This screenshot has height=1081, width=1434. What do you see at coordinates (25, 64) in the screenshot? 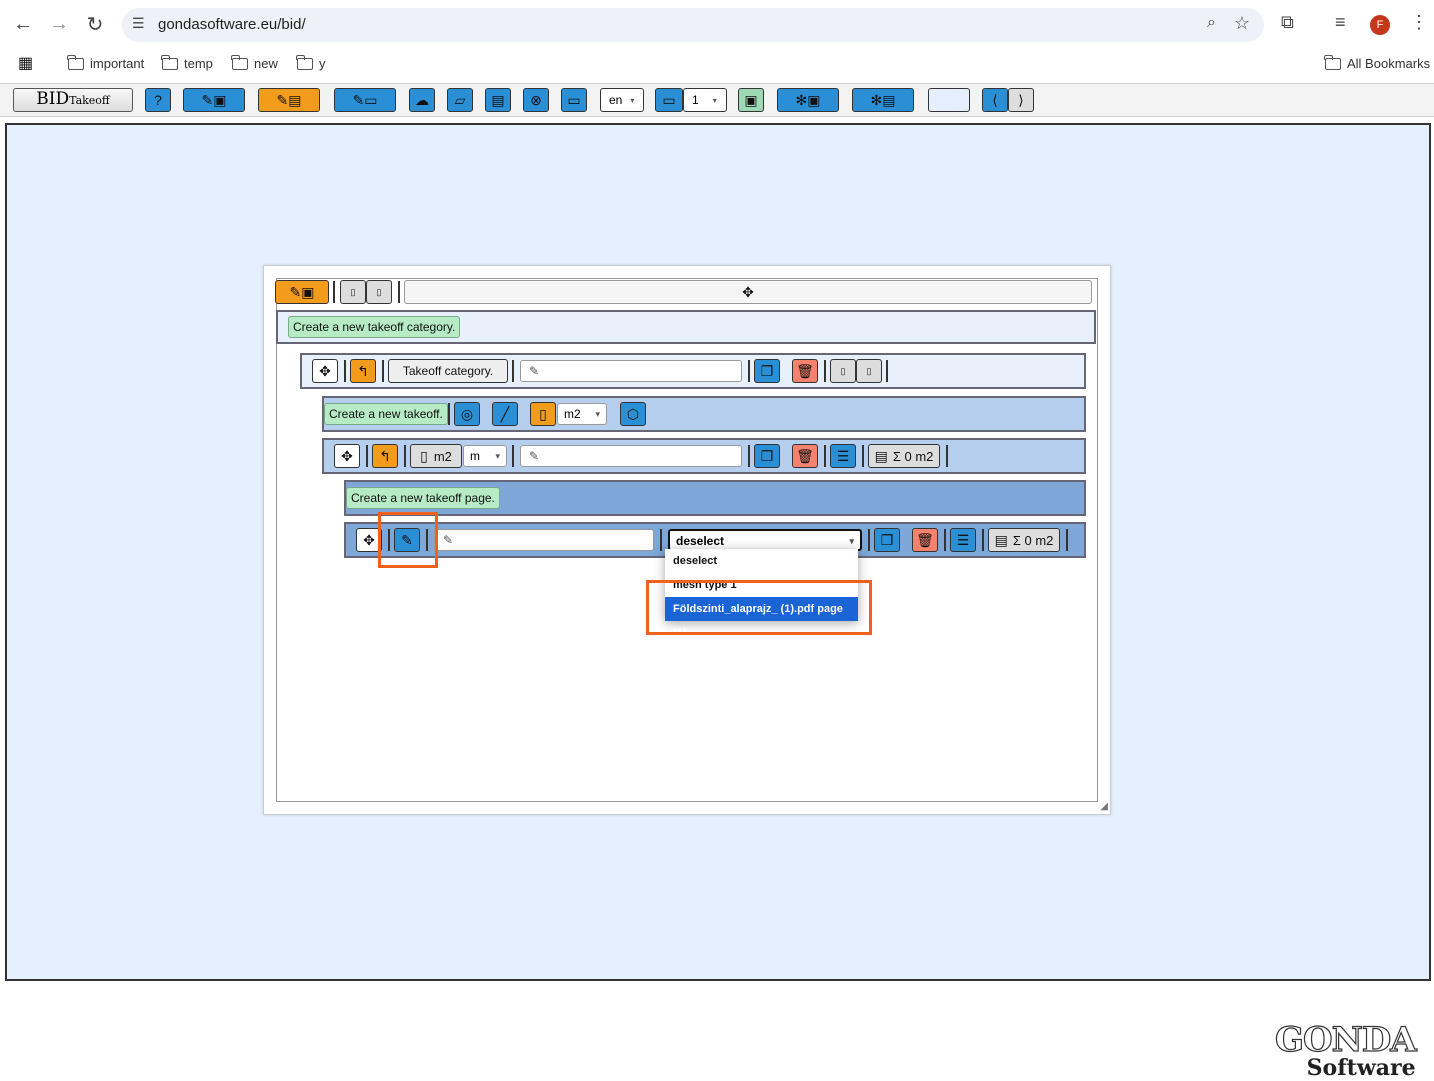
I see `apps-grid-icon: ▦` at bounding box center [25, 64].